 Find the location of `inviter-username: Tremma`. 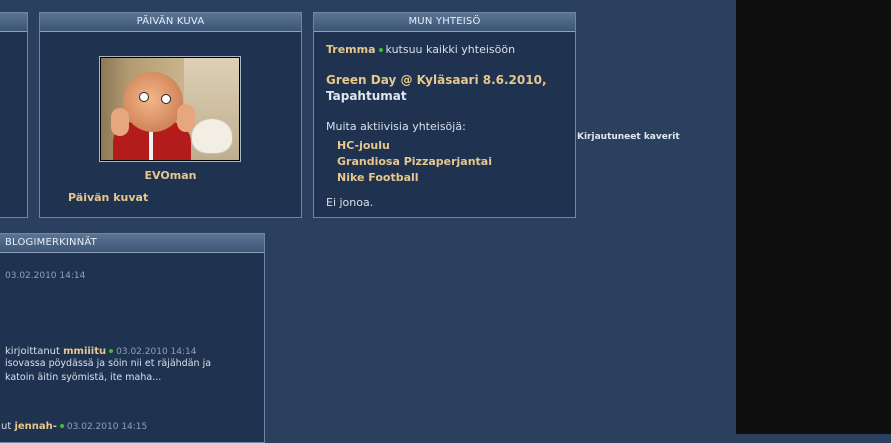

inviter-username: Tremma is located at coordinates (351, 49).